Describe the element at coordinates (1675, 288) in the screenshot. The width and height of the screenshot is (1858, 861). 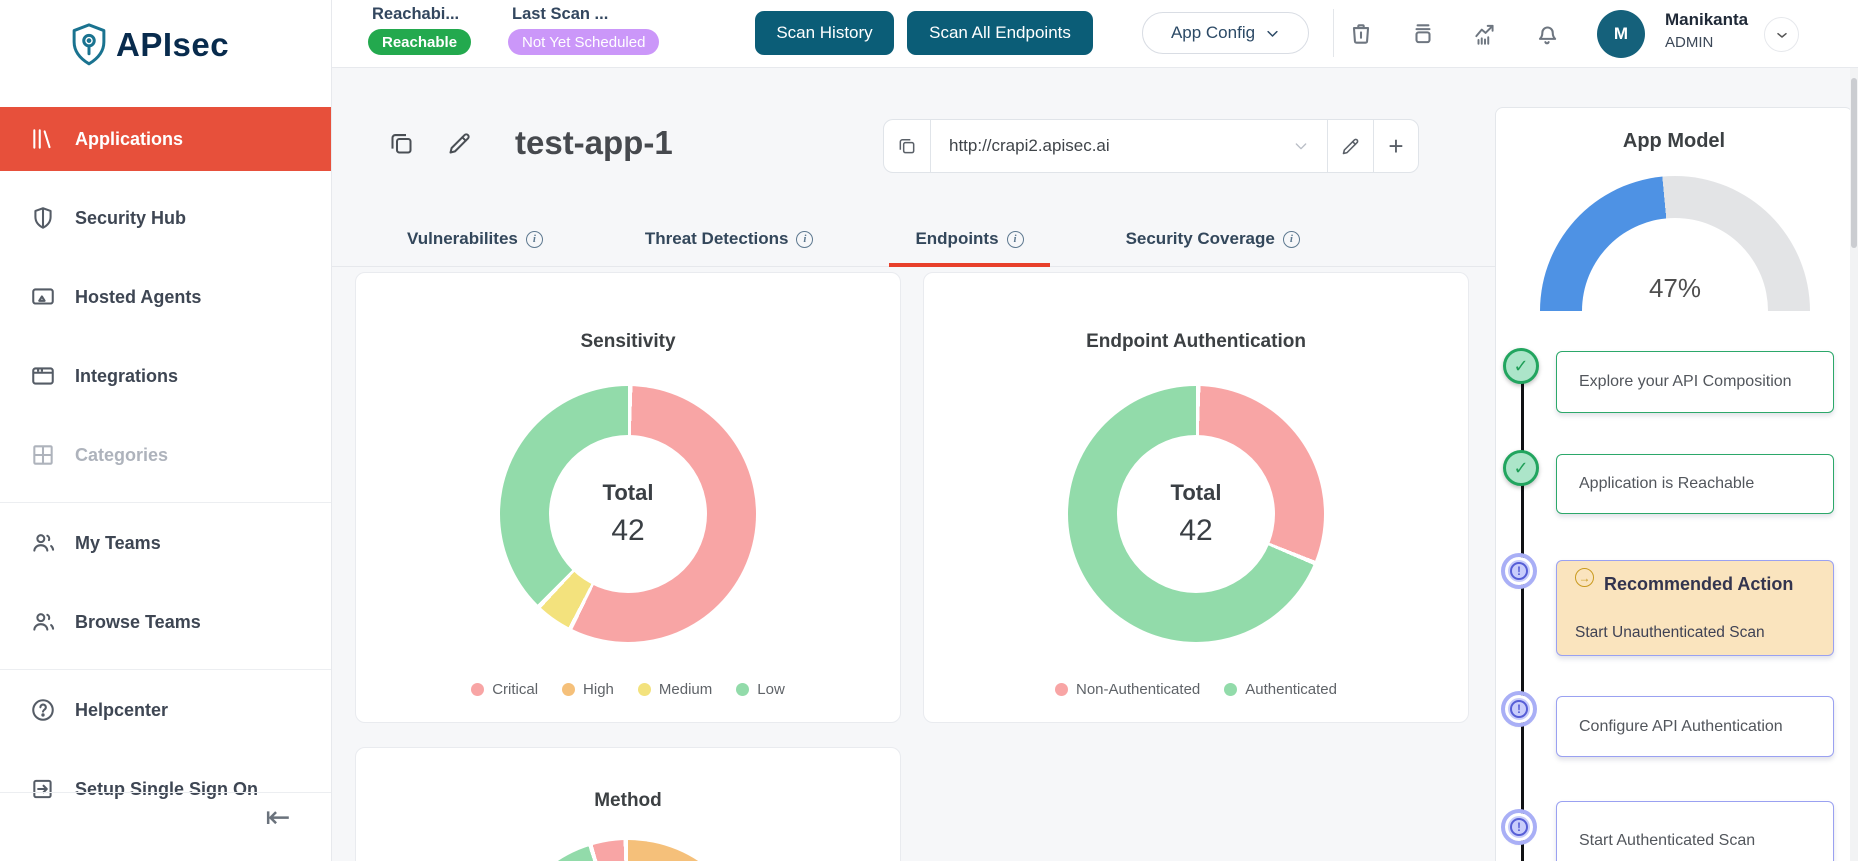
I see `gauge-value: 47%` at that location.